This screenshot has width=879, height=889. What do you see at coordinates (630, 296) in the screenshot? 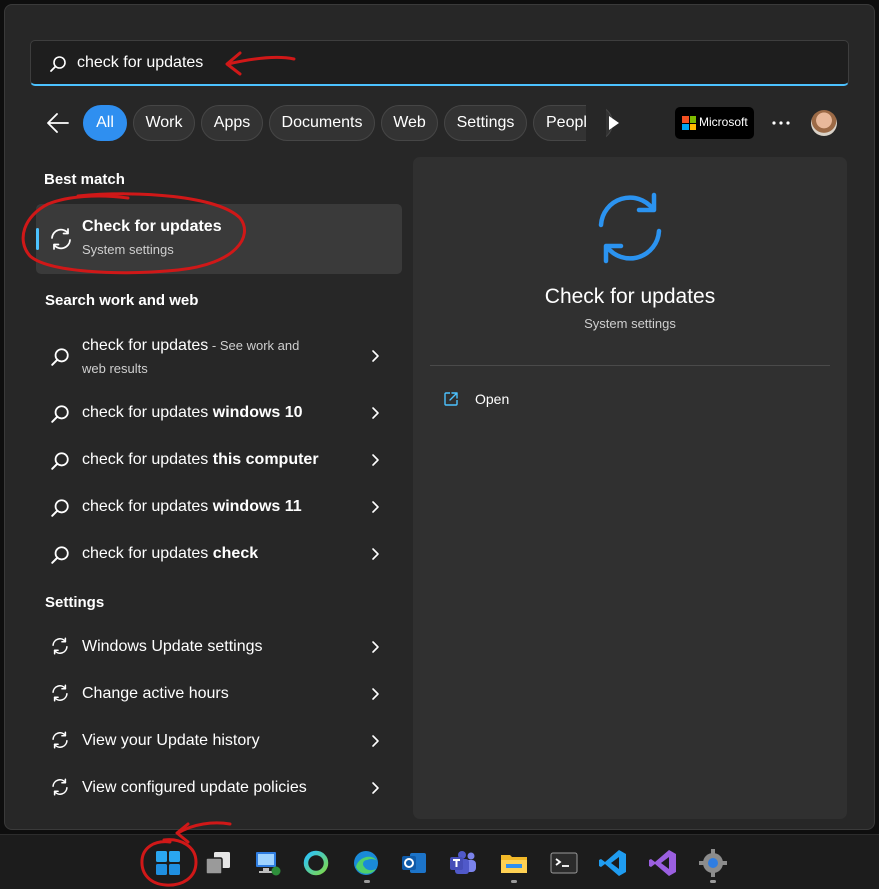
I see `preview-title: Check for updates` at bounding box center [630, 296].